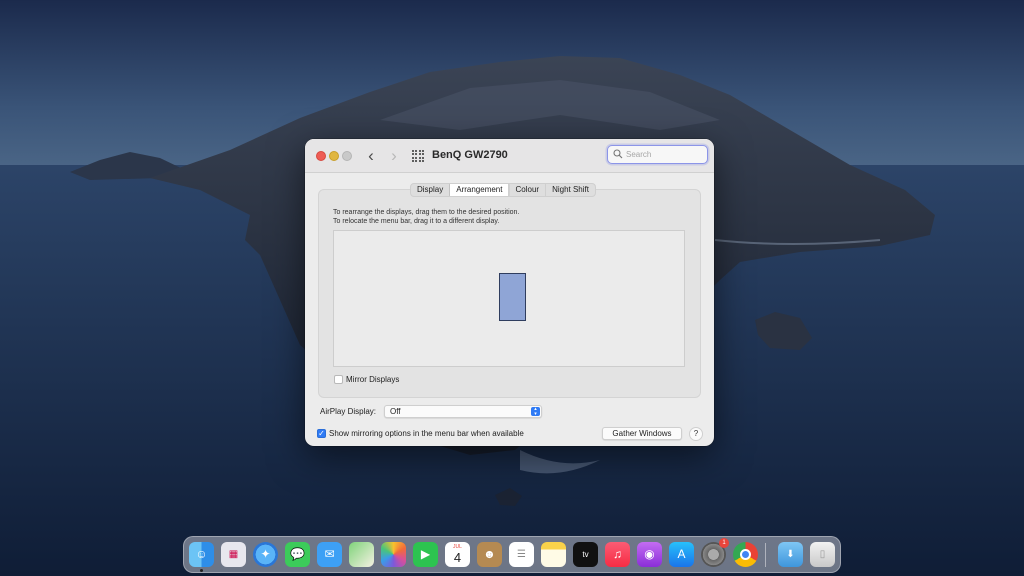  I want to click on contacts-icon: ☻, so click(489, 554).